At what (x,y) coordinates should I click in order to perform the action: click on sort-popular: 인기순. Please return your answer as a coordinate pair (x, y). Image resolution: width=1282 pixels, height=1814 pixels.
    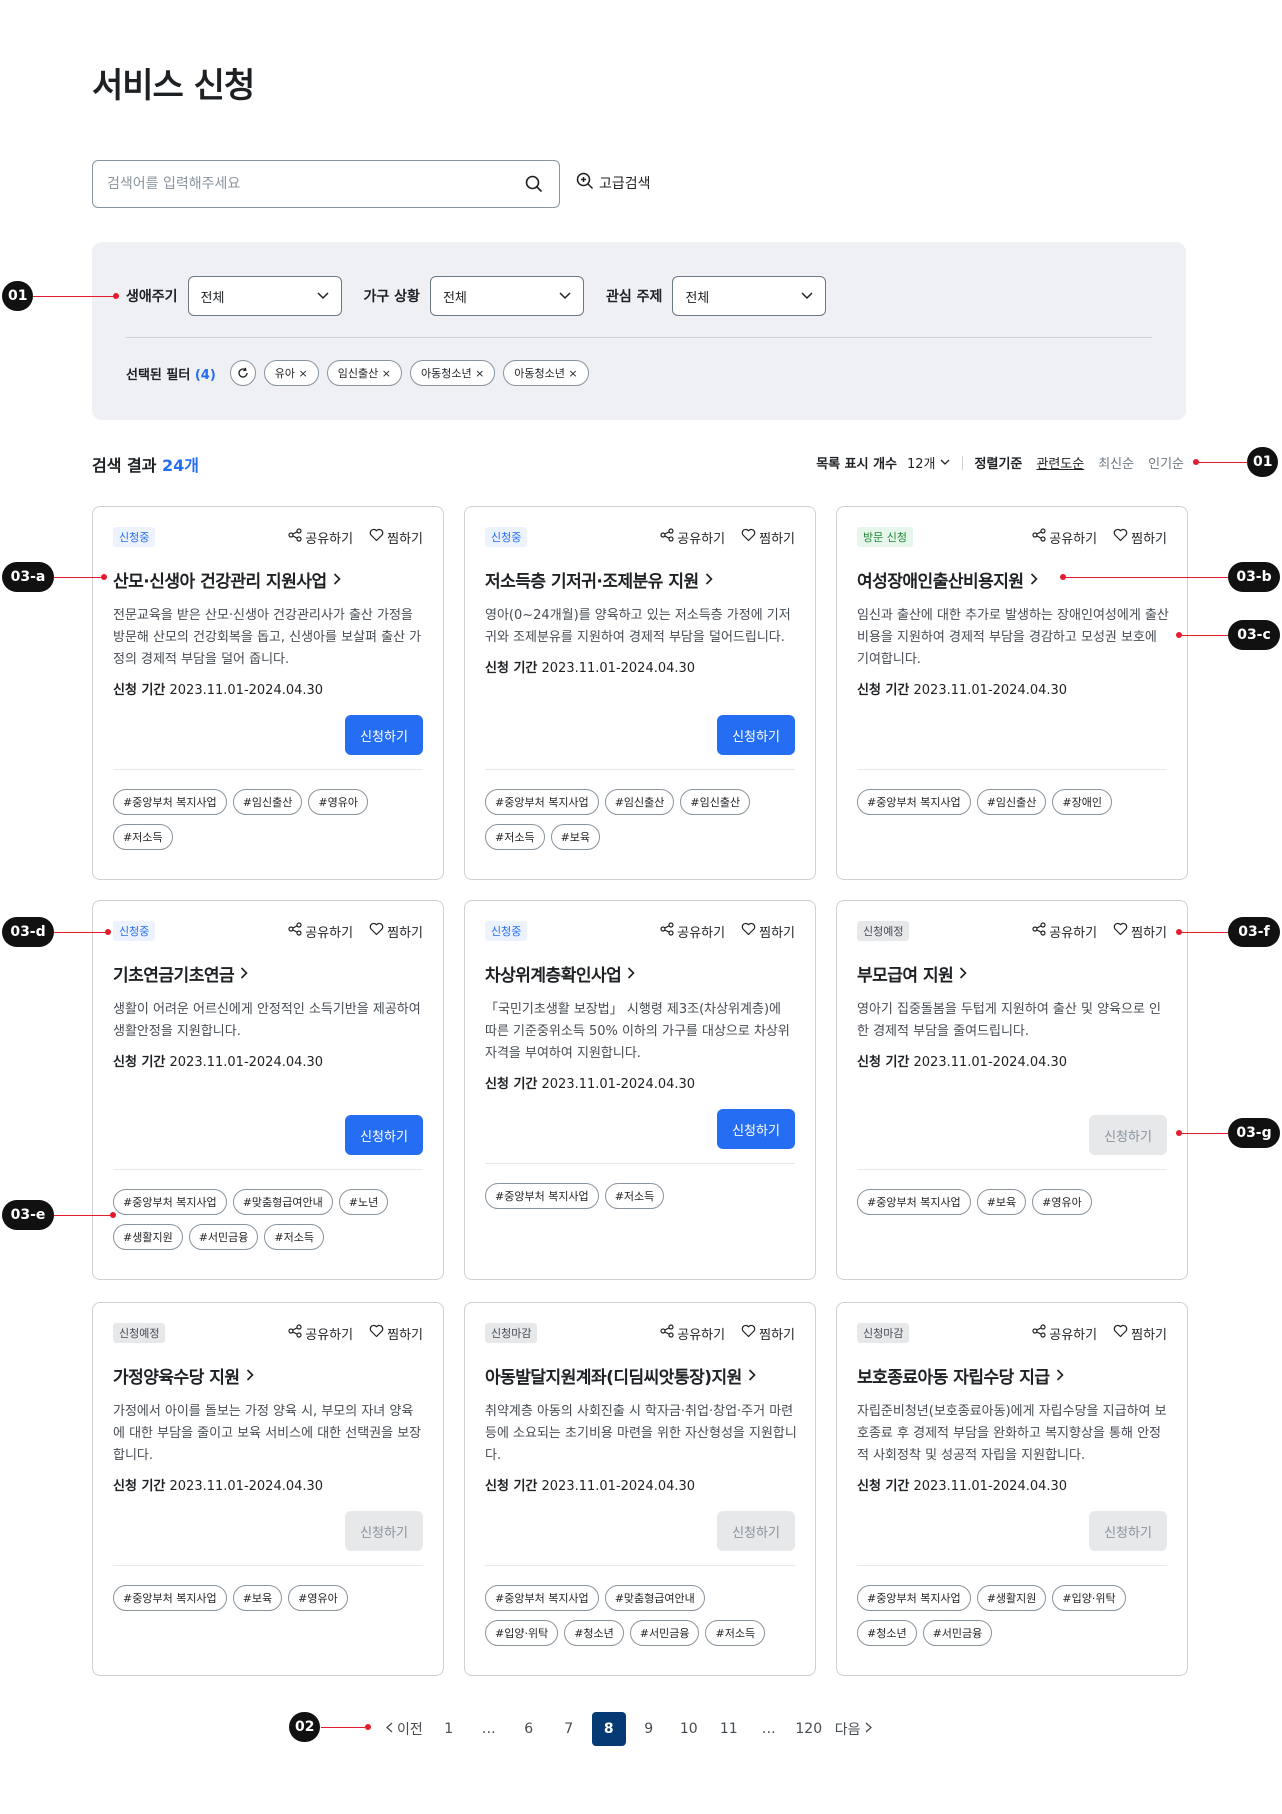
    Looking at the image, I should click on (1166, 462).